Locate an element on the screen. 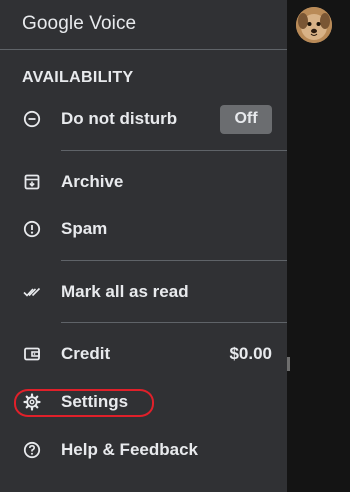  mark-all-read-label: Mark all as read is located at coordinates (125, 291).